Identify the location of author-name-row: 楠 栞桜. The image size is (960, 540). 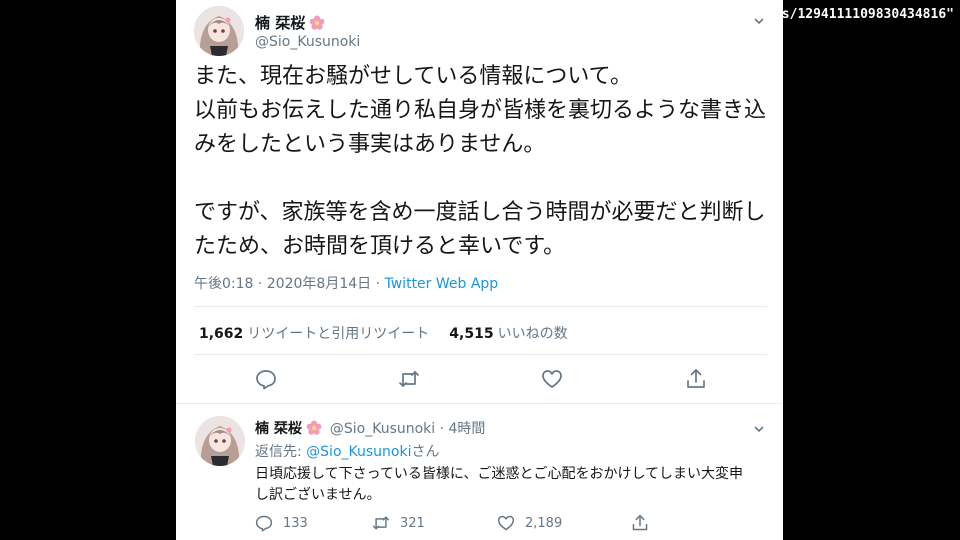
(290, 22).